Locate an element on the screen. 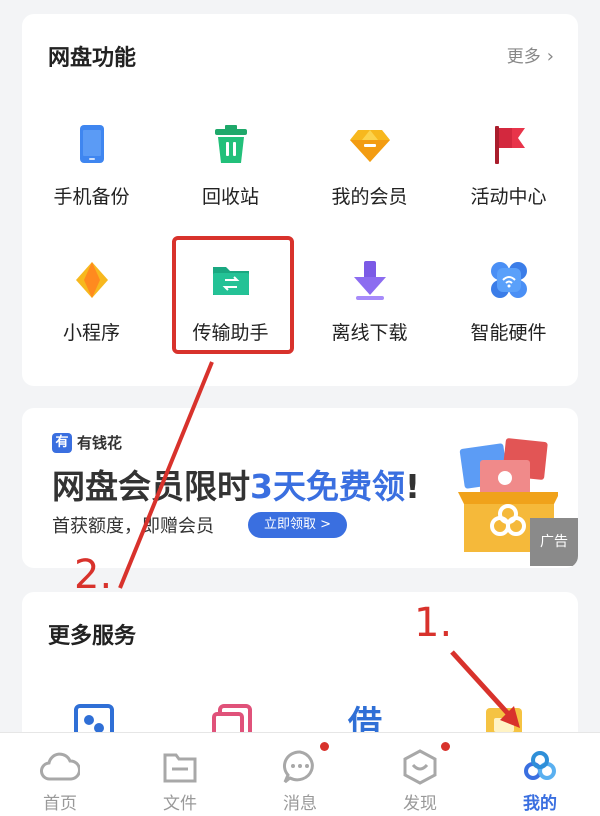  feature-phone-backup: 手机备份 is located at coordinates (91, 165).